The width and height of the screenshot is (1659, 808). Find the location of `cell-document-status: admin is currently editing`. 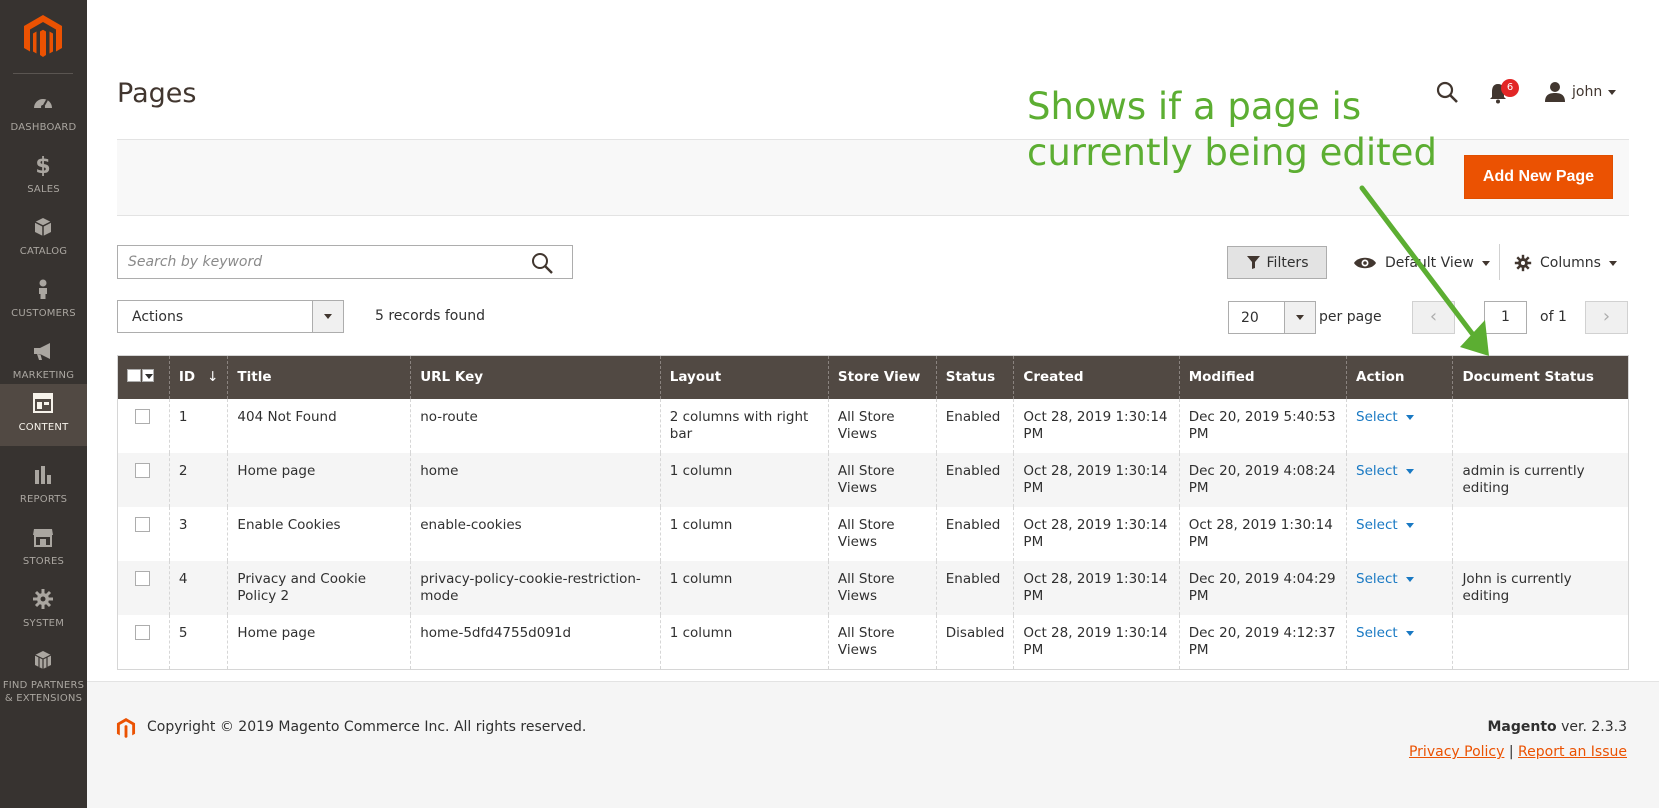

cell-document-status: admin is currently editing is located at coordinates (1540, 479).